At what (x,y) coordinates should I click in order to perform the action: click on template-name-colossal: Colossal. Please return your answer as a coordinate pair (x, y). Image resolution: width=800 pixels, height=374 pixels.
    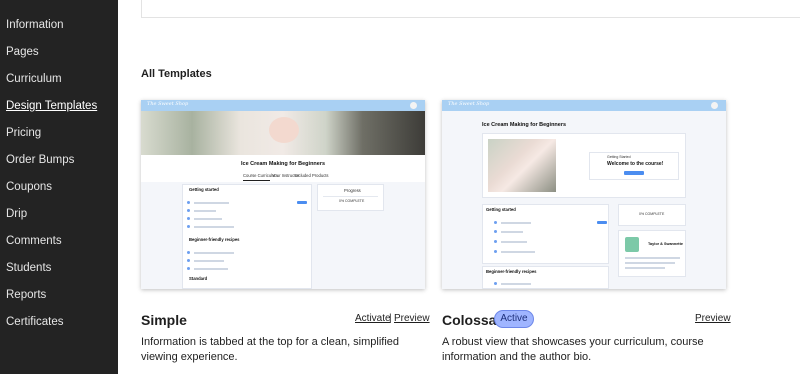
    Looking at the image, I should click on (471, 320).